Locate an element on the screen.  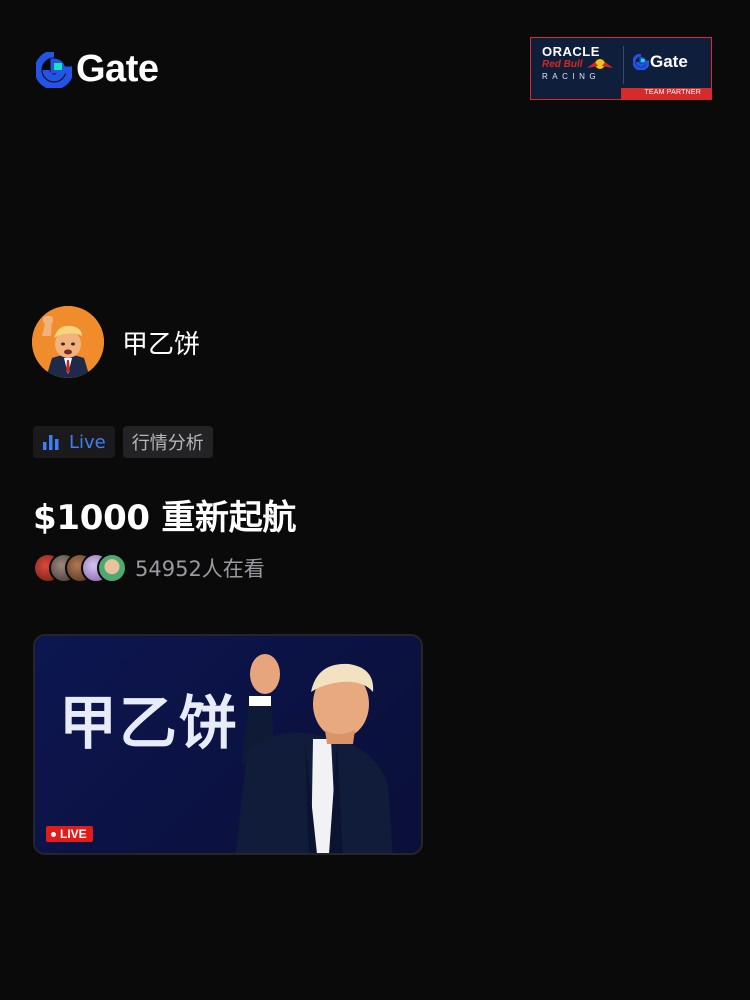
viewer-count: 54952人在看 is located at coordinates (149, 568).